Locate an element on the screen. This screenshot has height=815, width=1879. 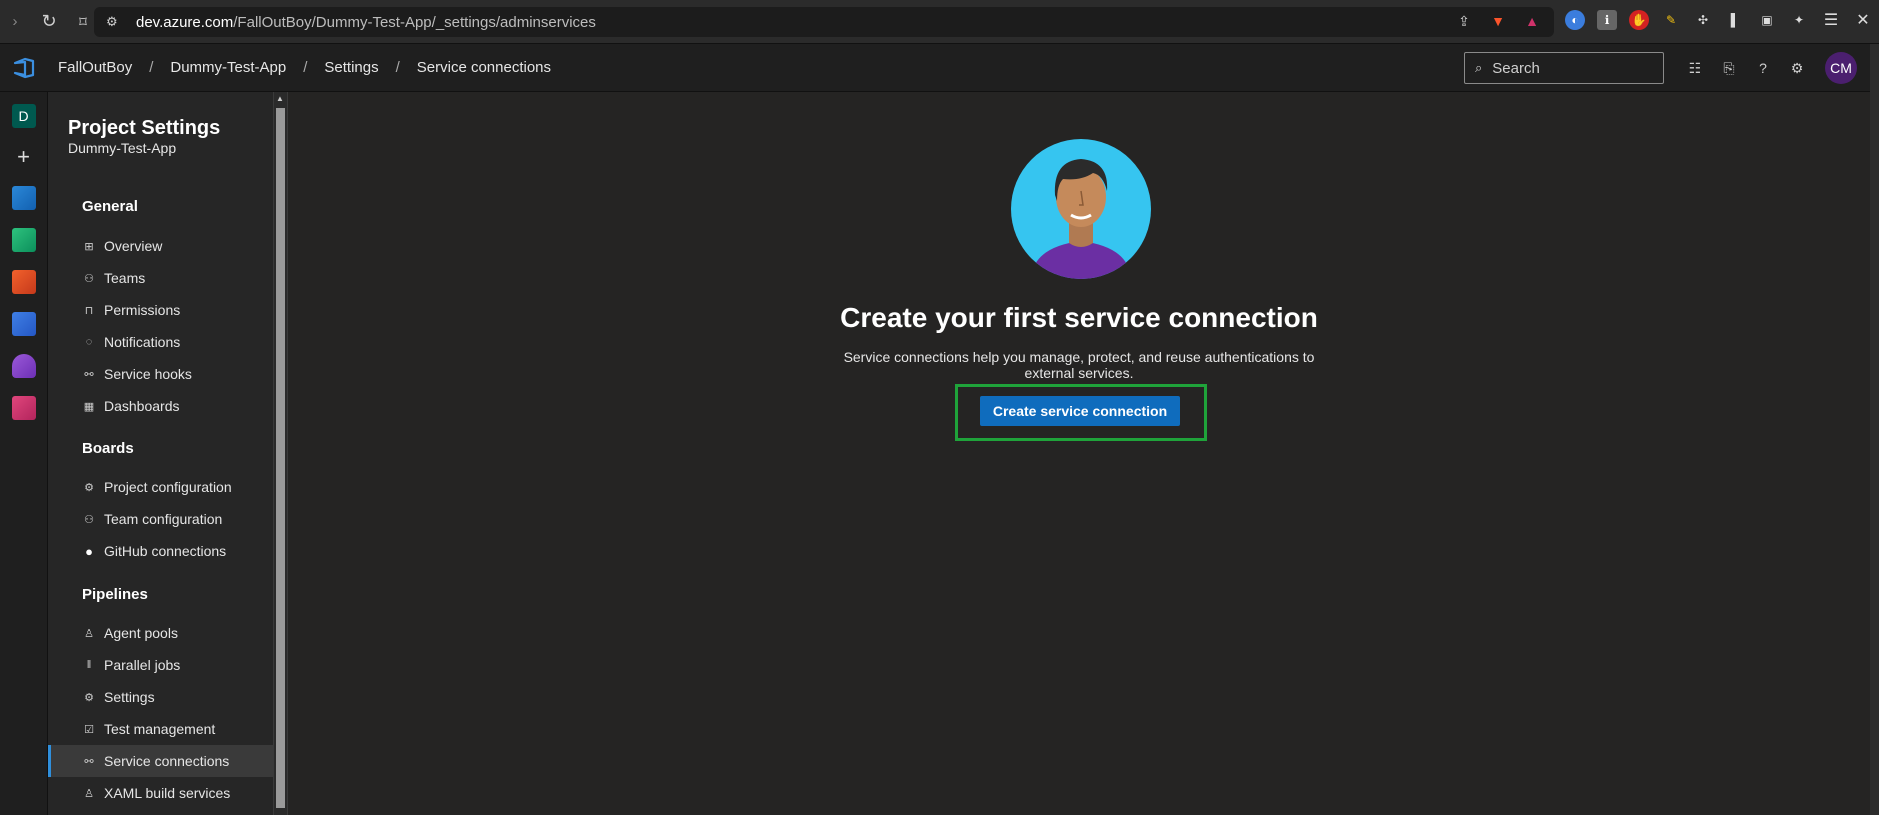
sidebar-item-parallel-jobs: ‖ Parallel jobs is located at coordinates (177, 665).